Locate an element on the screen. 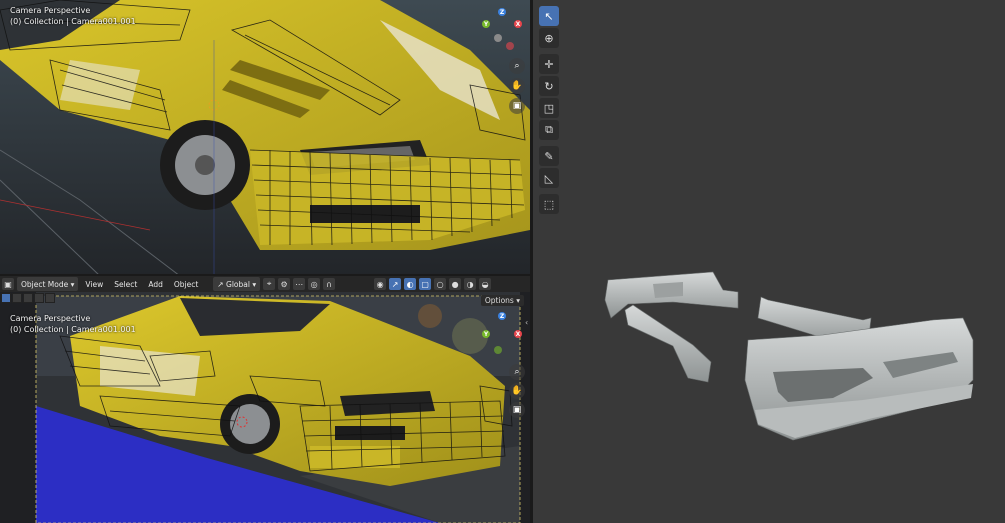 This screenshot has height=523, width=1005. orientation-icon: ↗ is located at coordinates (220, 284).